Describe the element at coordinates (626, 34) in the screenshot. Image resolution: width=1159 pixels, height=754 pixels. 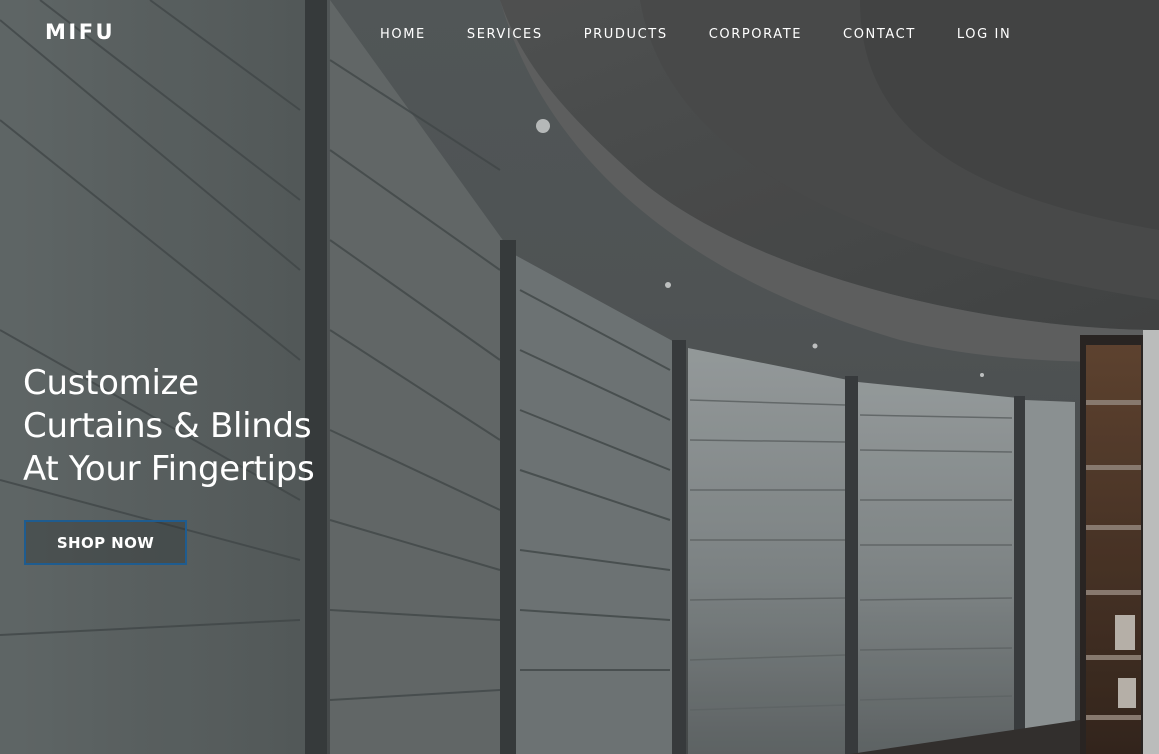
I see `nav-item-products: PRUDUCTS` at that location.